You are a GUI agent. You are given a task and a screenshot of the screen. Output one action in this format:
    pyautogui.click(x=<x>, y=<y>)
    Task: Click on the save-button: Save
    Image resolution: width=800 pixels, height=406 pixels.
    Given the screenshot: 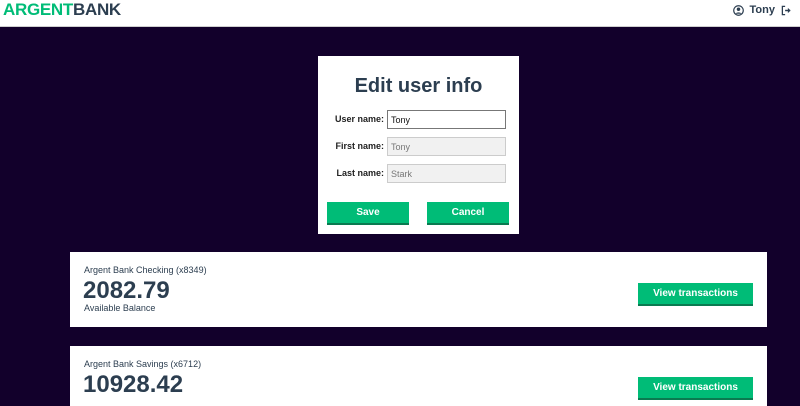 What is the action you would take?
    pyautogui.click(x=368, y=213)
    